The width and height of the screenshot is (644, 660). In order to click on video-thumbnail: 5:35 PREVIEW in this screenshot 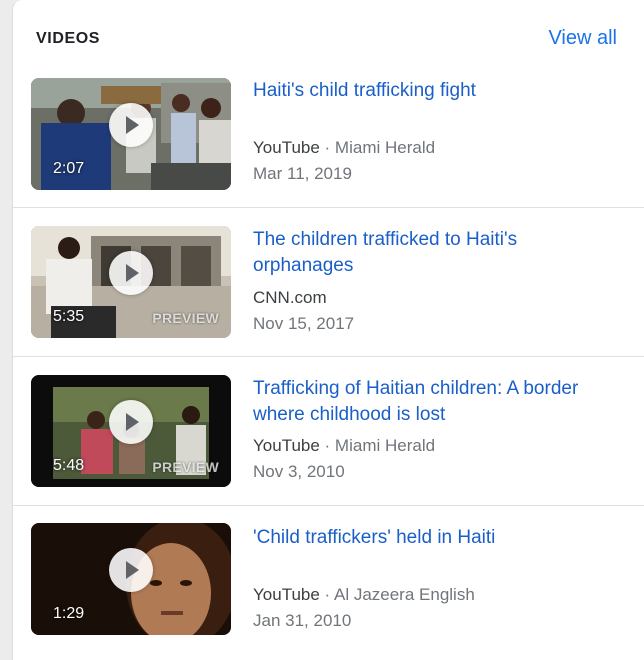, I will do `click(131, 282)`.